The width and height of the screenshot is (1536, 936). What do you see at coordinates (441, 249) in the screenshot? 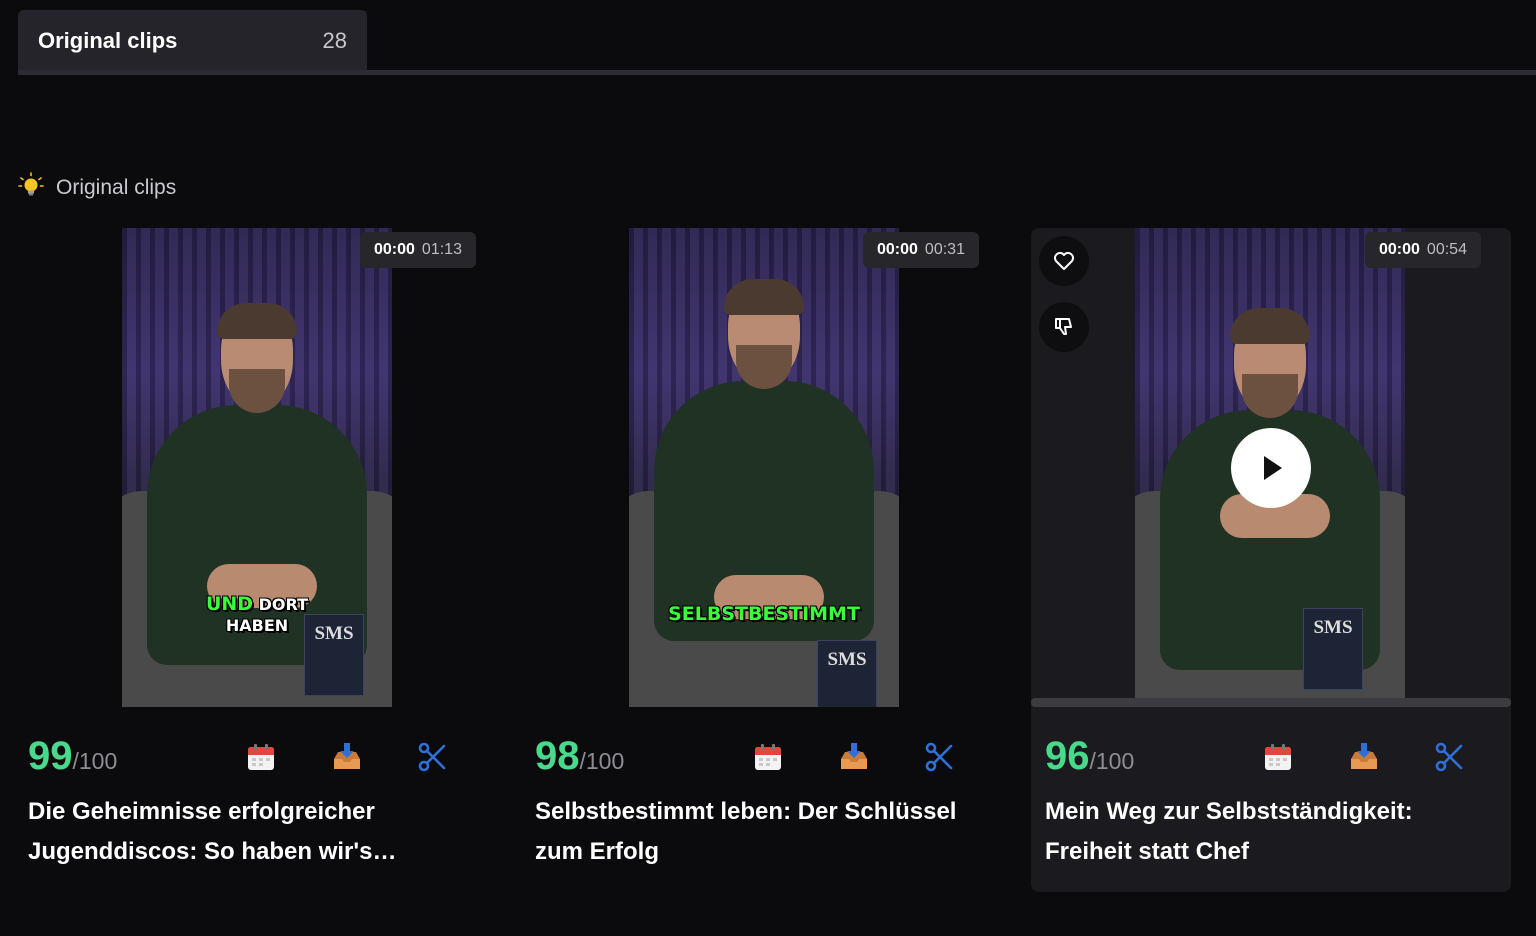
I see `time-duration: 01:13` at bounding box center [441, 249].